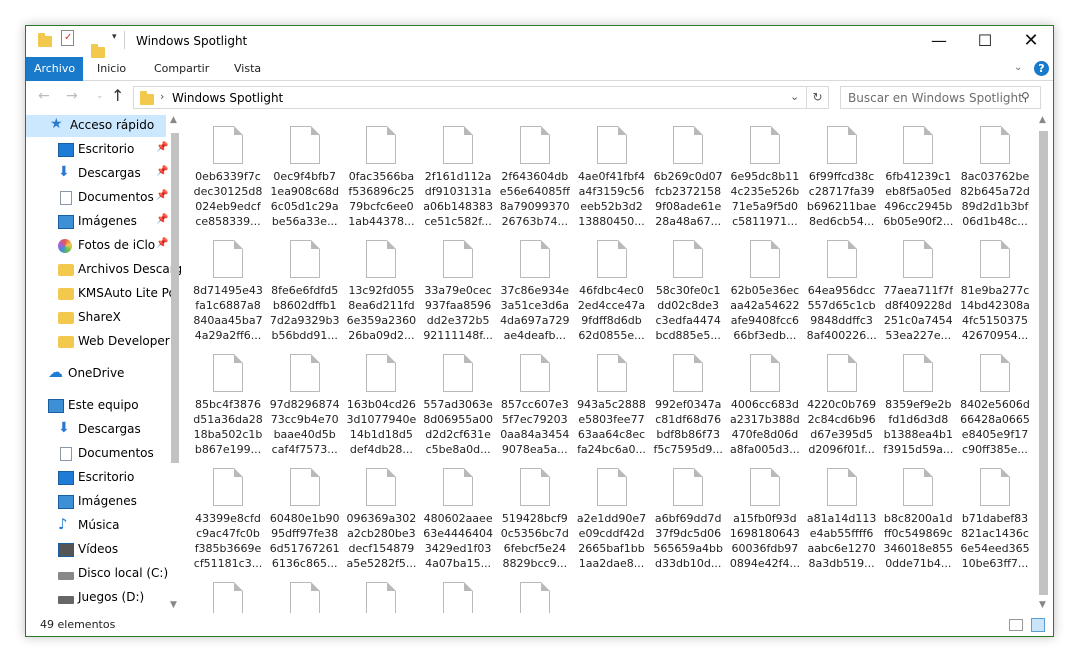 This screenshot has height=662, width=1079. What do you see at coordinates (1041, 68) in the screenshot?
I see `help-icon: ?` at bounding box center [1041, 68].